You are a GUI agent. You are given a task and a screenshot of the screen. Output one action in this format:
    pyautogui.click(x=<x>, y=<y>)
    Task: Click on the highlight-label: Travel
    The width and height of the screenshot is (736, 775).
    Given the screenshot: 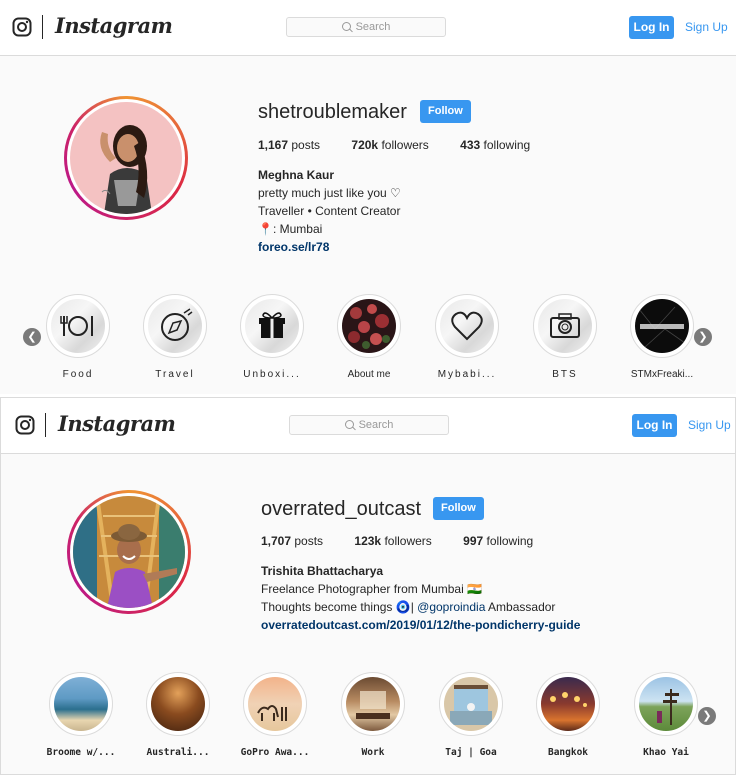 What is the action you would take?
    pyautogui.click(x=175, y=374)
    